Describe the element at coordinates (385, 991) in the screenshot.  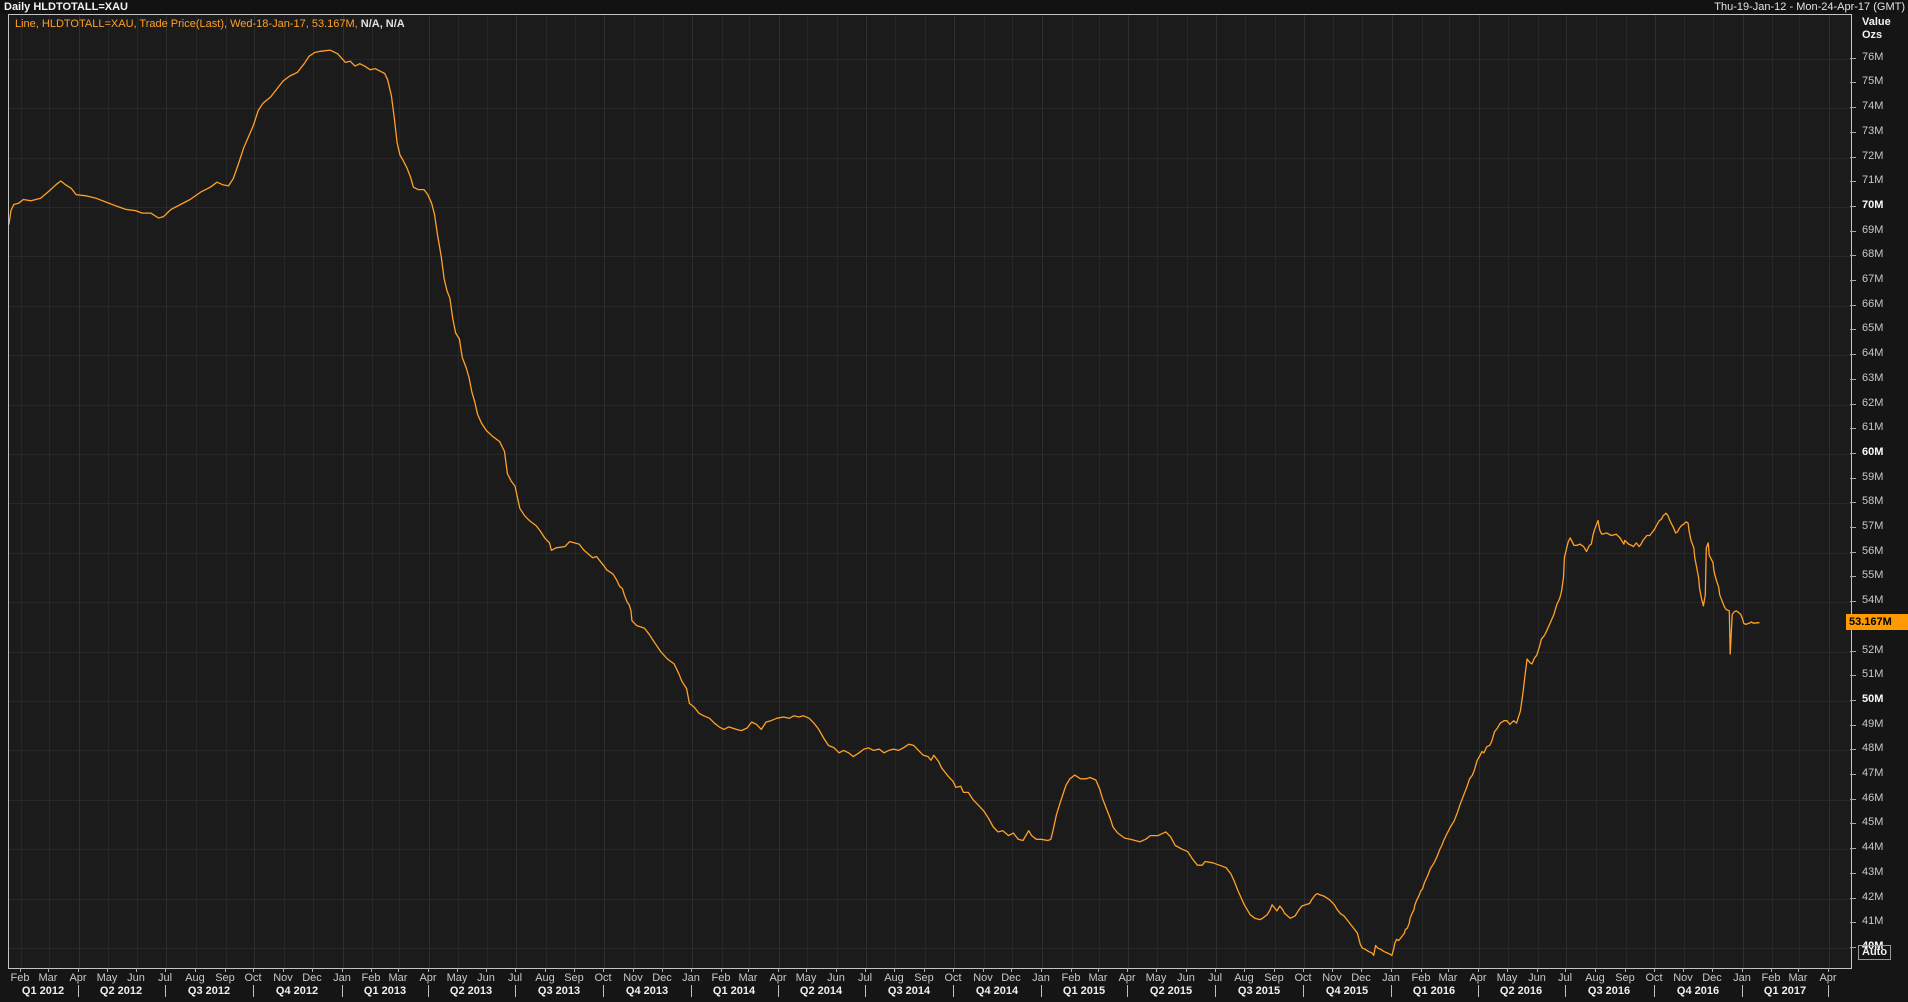
I see `quarter-label: Q1 2013` at that location.